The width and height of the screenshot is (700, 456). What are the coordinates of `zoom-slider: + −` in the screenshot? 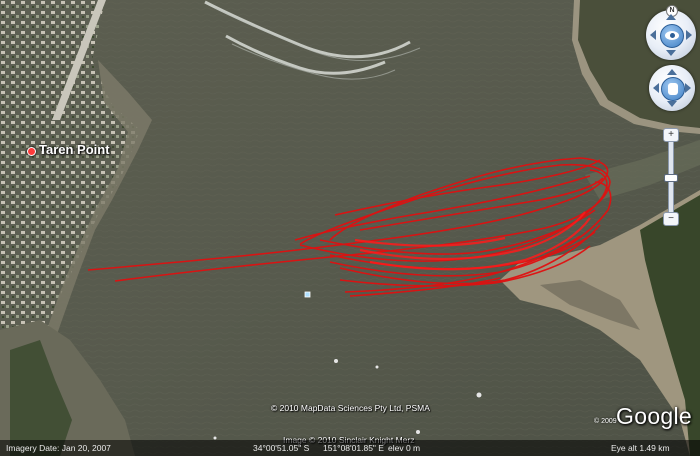 It's located at (671, 177).